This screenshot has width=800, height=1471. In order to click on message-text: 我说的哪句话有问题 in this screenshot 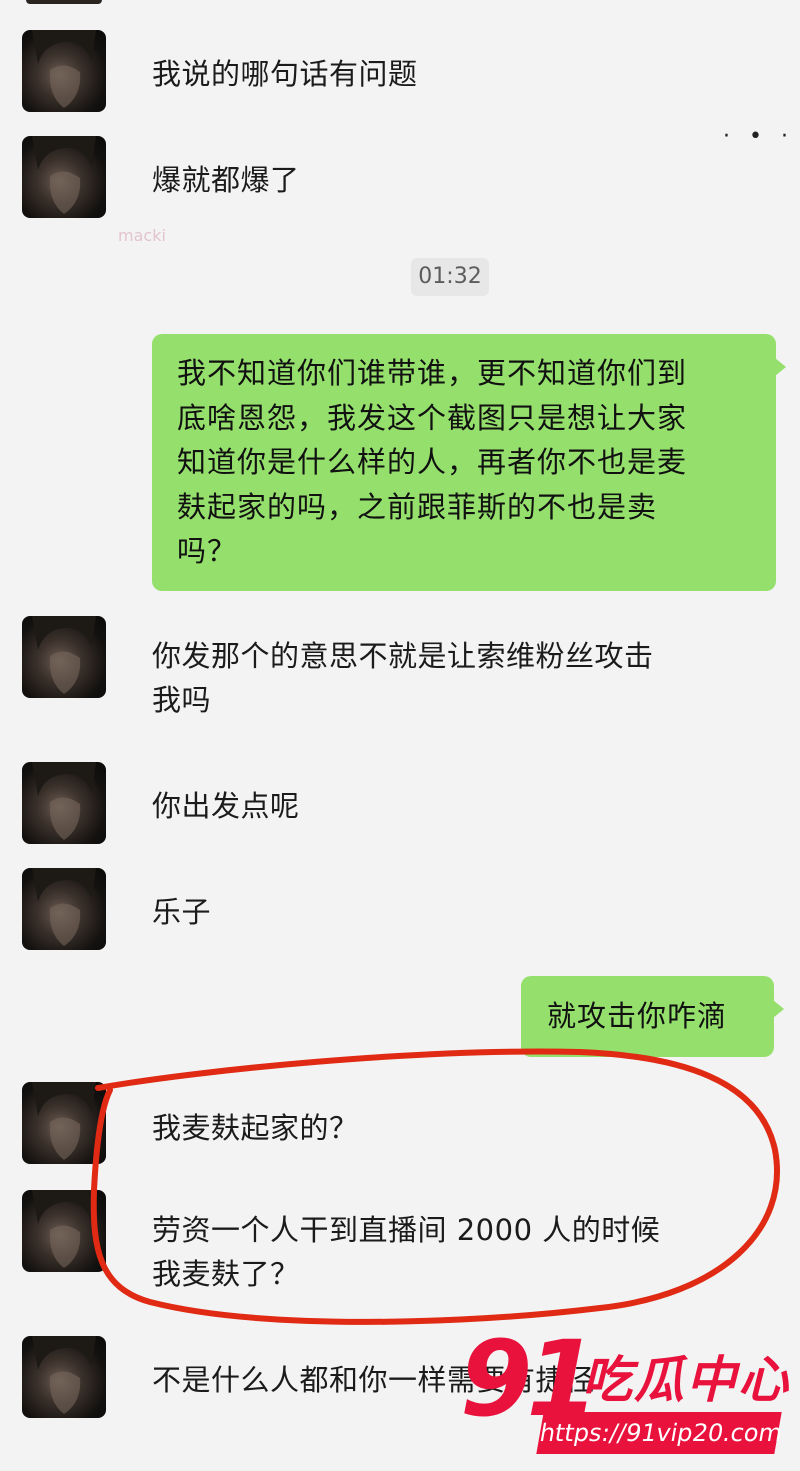, I will do `click(285, 74)`.